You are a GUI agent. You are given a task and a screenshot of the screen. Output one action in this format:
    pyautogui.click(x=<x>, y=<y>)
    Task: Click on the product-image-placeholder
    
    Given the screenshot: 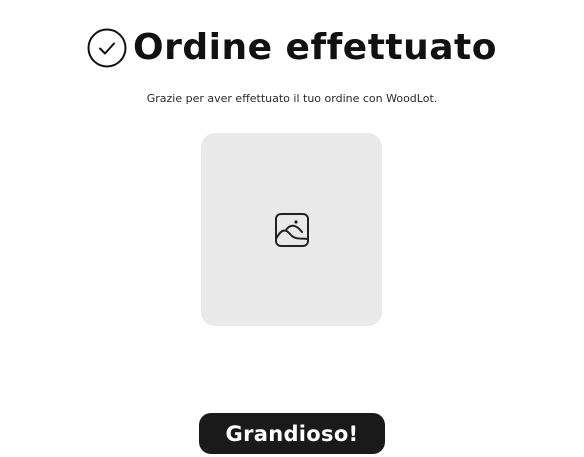 What is the action you would take?
    pyautogui.click(x=291, y=229)
    